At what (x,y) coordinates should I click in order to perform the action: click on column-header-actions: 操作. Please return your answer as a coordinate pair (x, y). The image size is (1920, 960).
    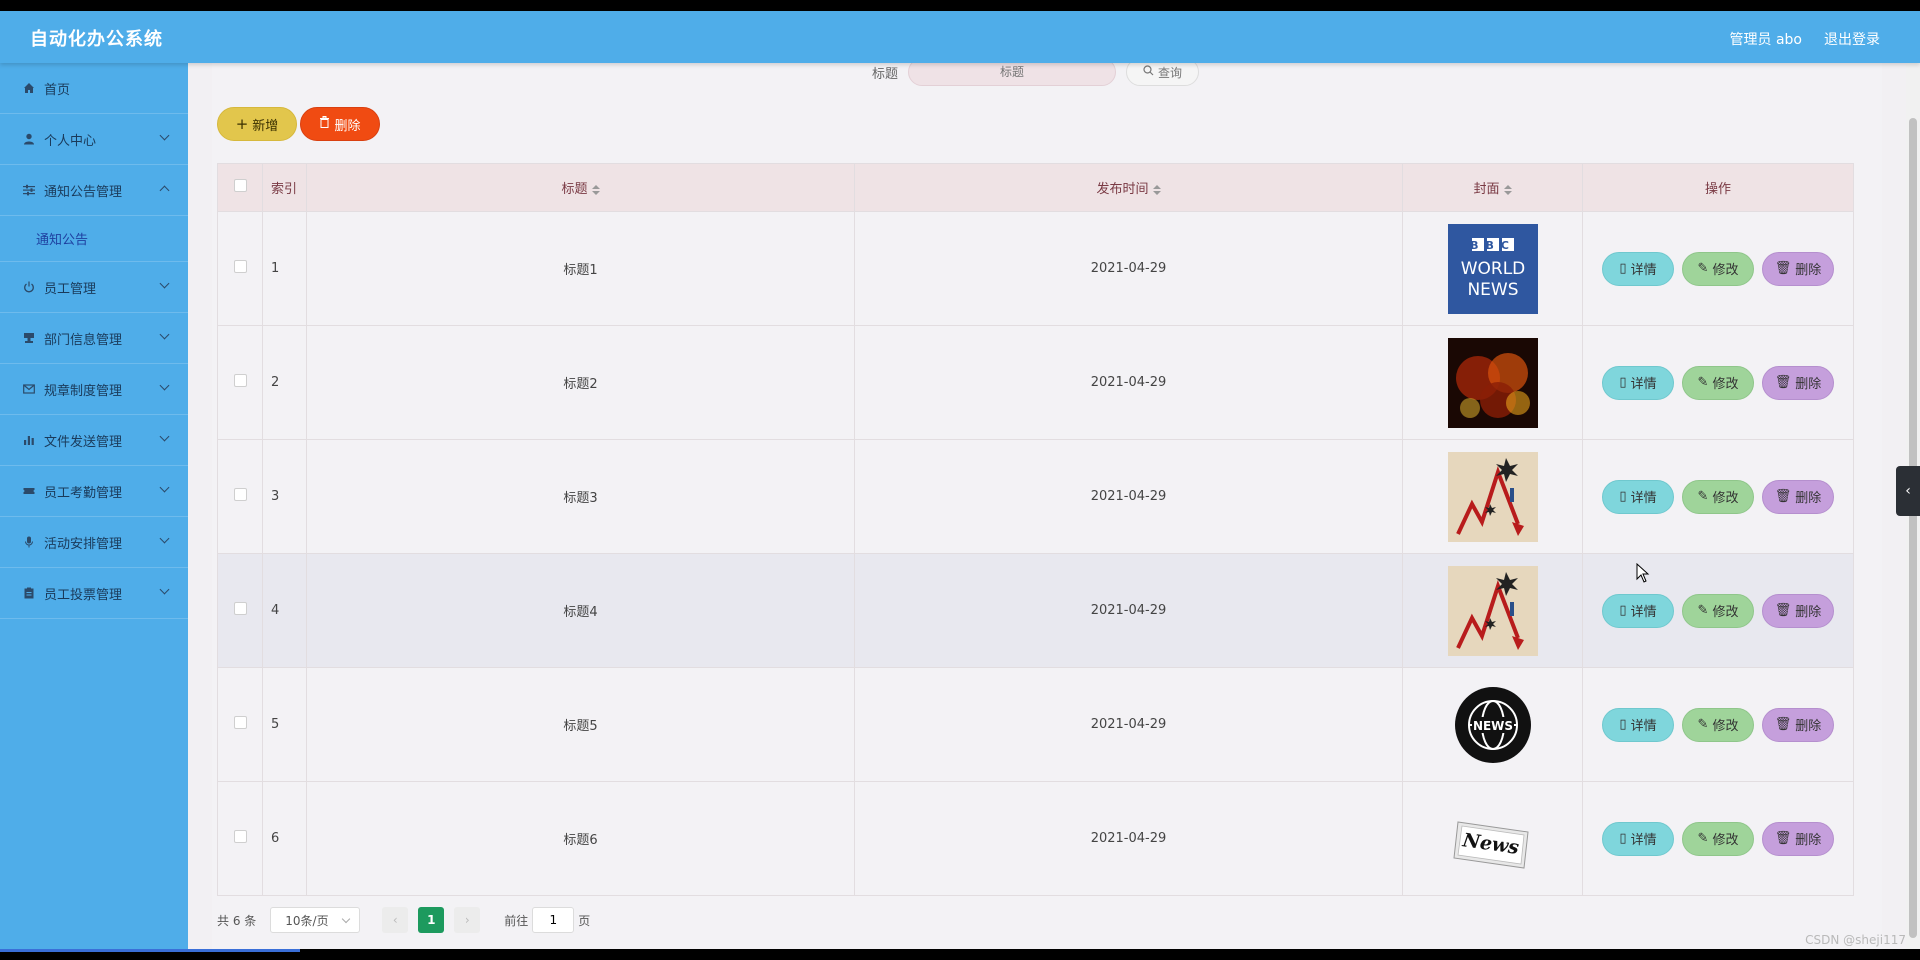
    Looking at the image, I should click on (1718, 187).